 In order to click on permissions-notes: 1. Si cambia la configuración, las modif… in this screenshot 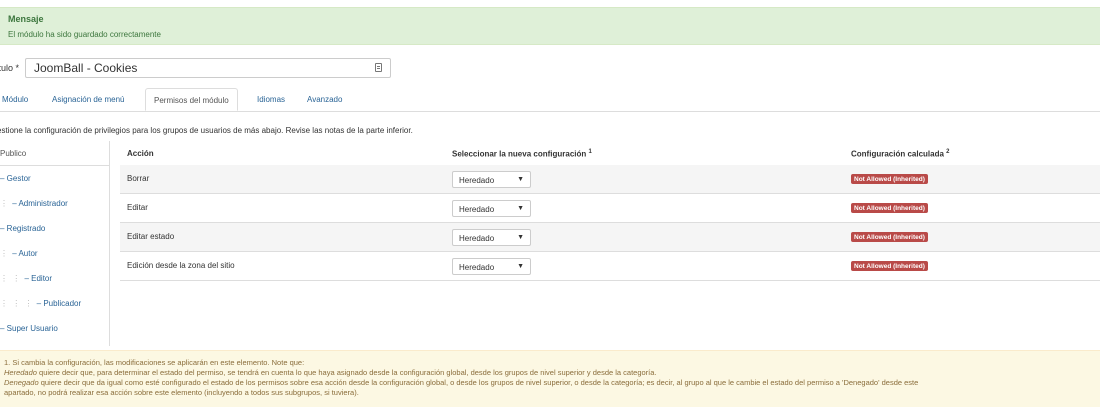, I will do `click(550, 378)`.